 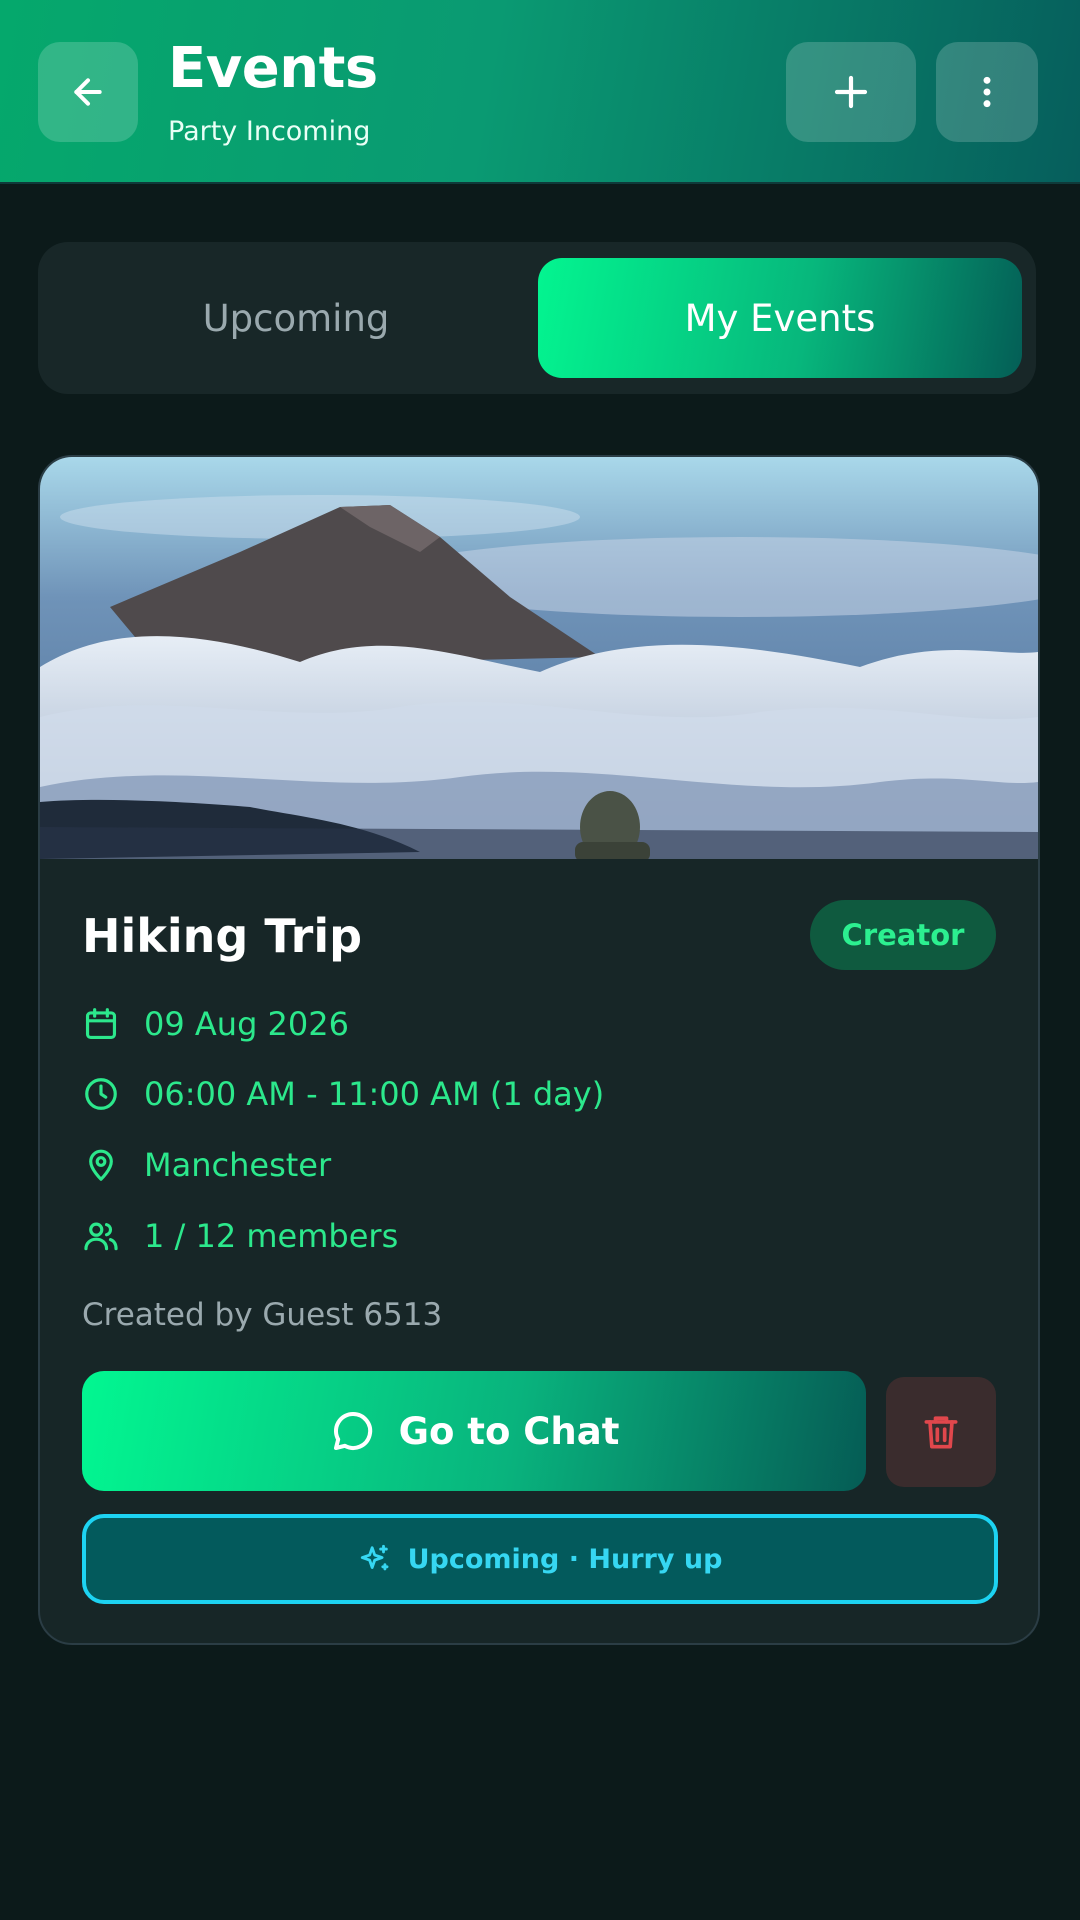 I want to click on users-icon, so click(x=101, y=1236).